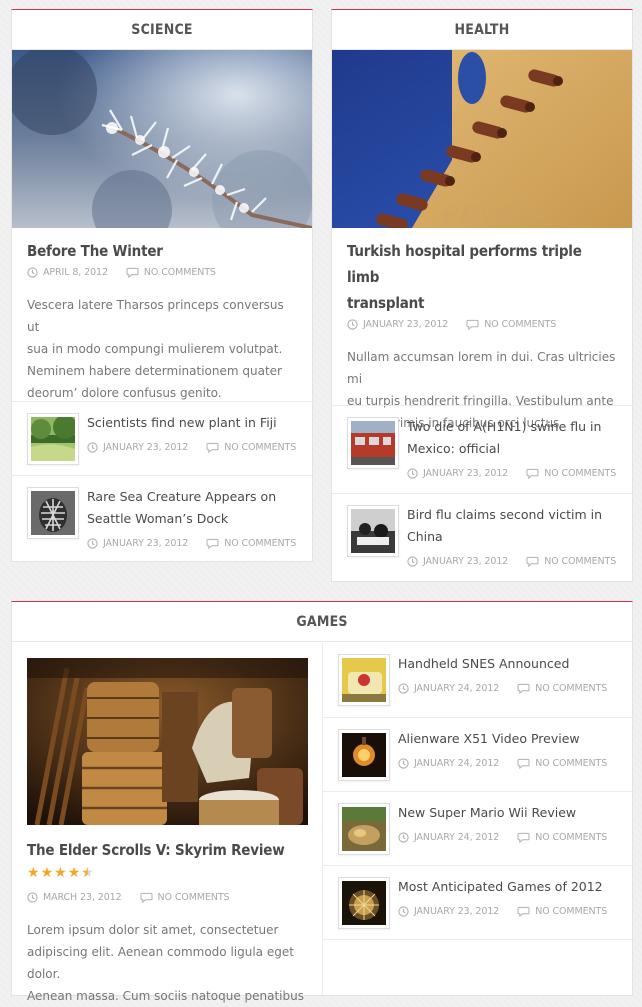 This screenshot has width=642, height=1007. I want to click on excerpt-line: sua in modo compungi mulierem volutpat., so click(155, 349).